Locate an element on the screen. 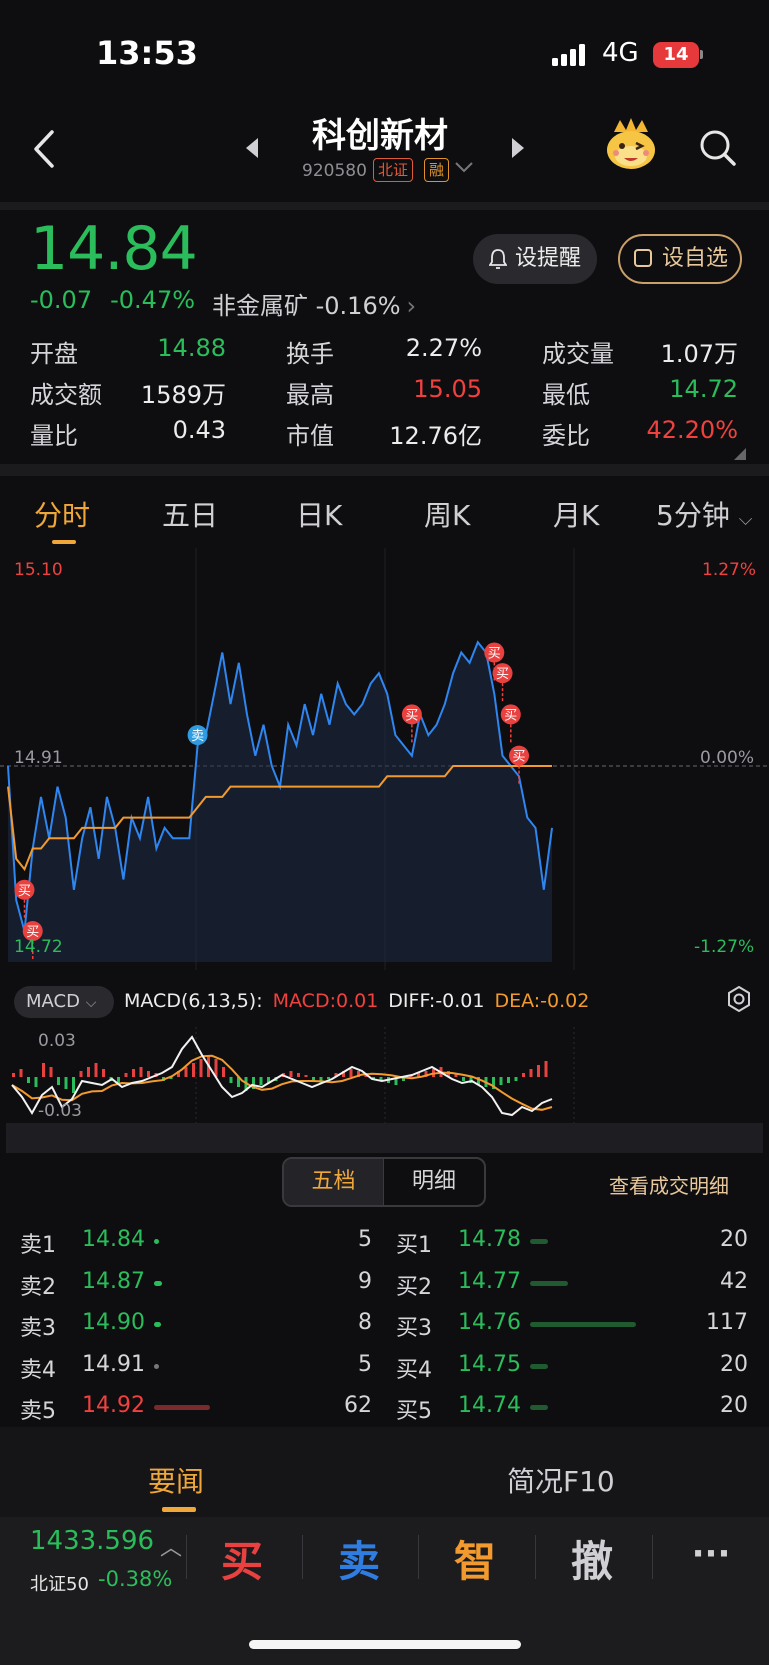 This screenshot has height=1665, width=769. index-name: 北证50 is located at coordinates (59, 1584).